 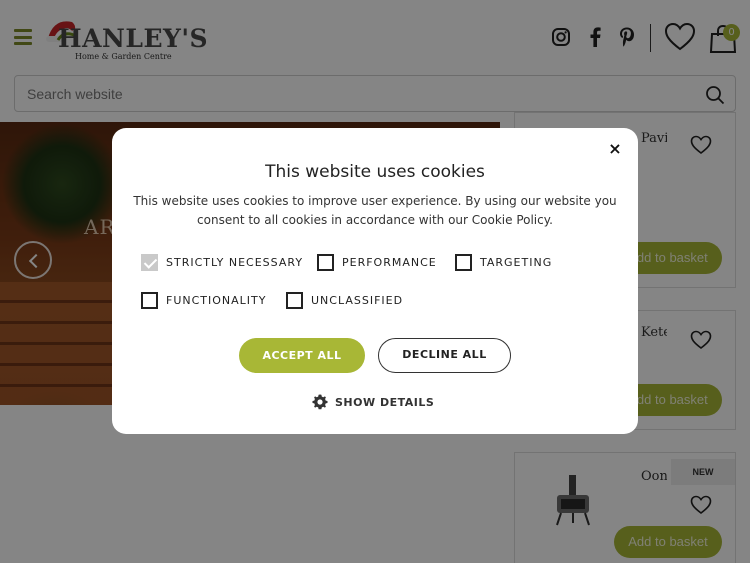 I want to click on decline-all-button: DECLINE ALL, so click(x=444, y=355).